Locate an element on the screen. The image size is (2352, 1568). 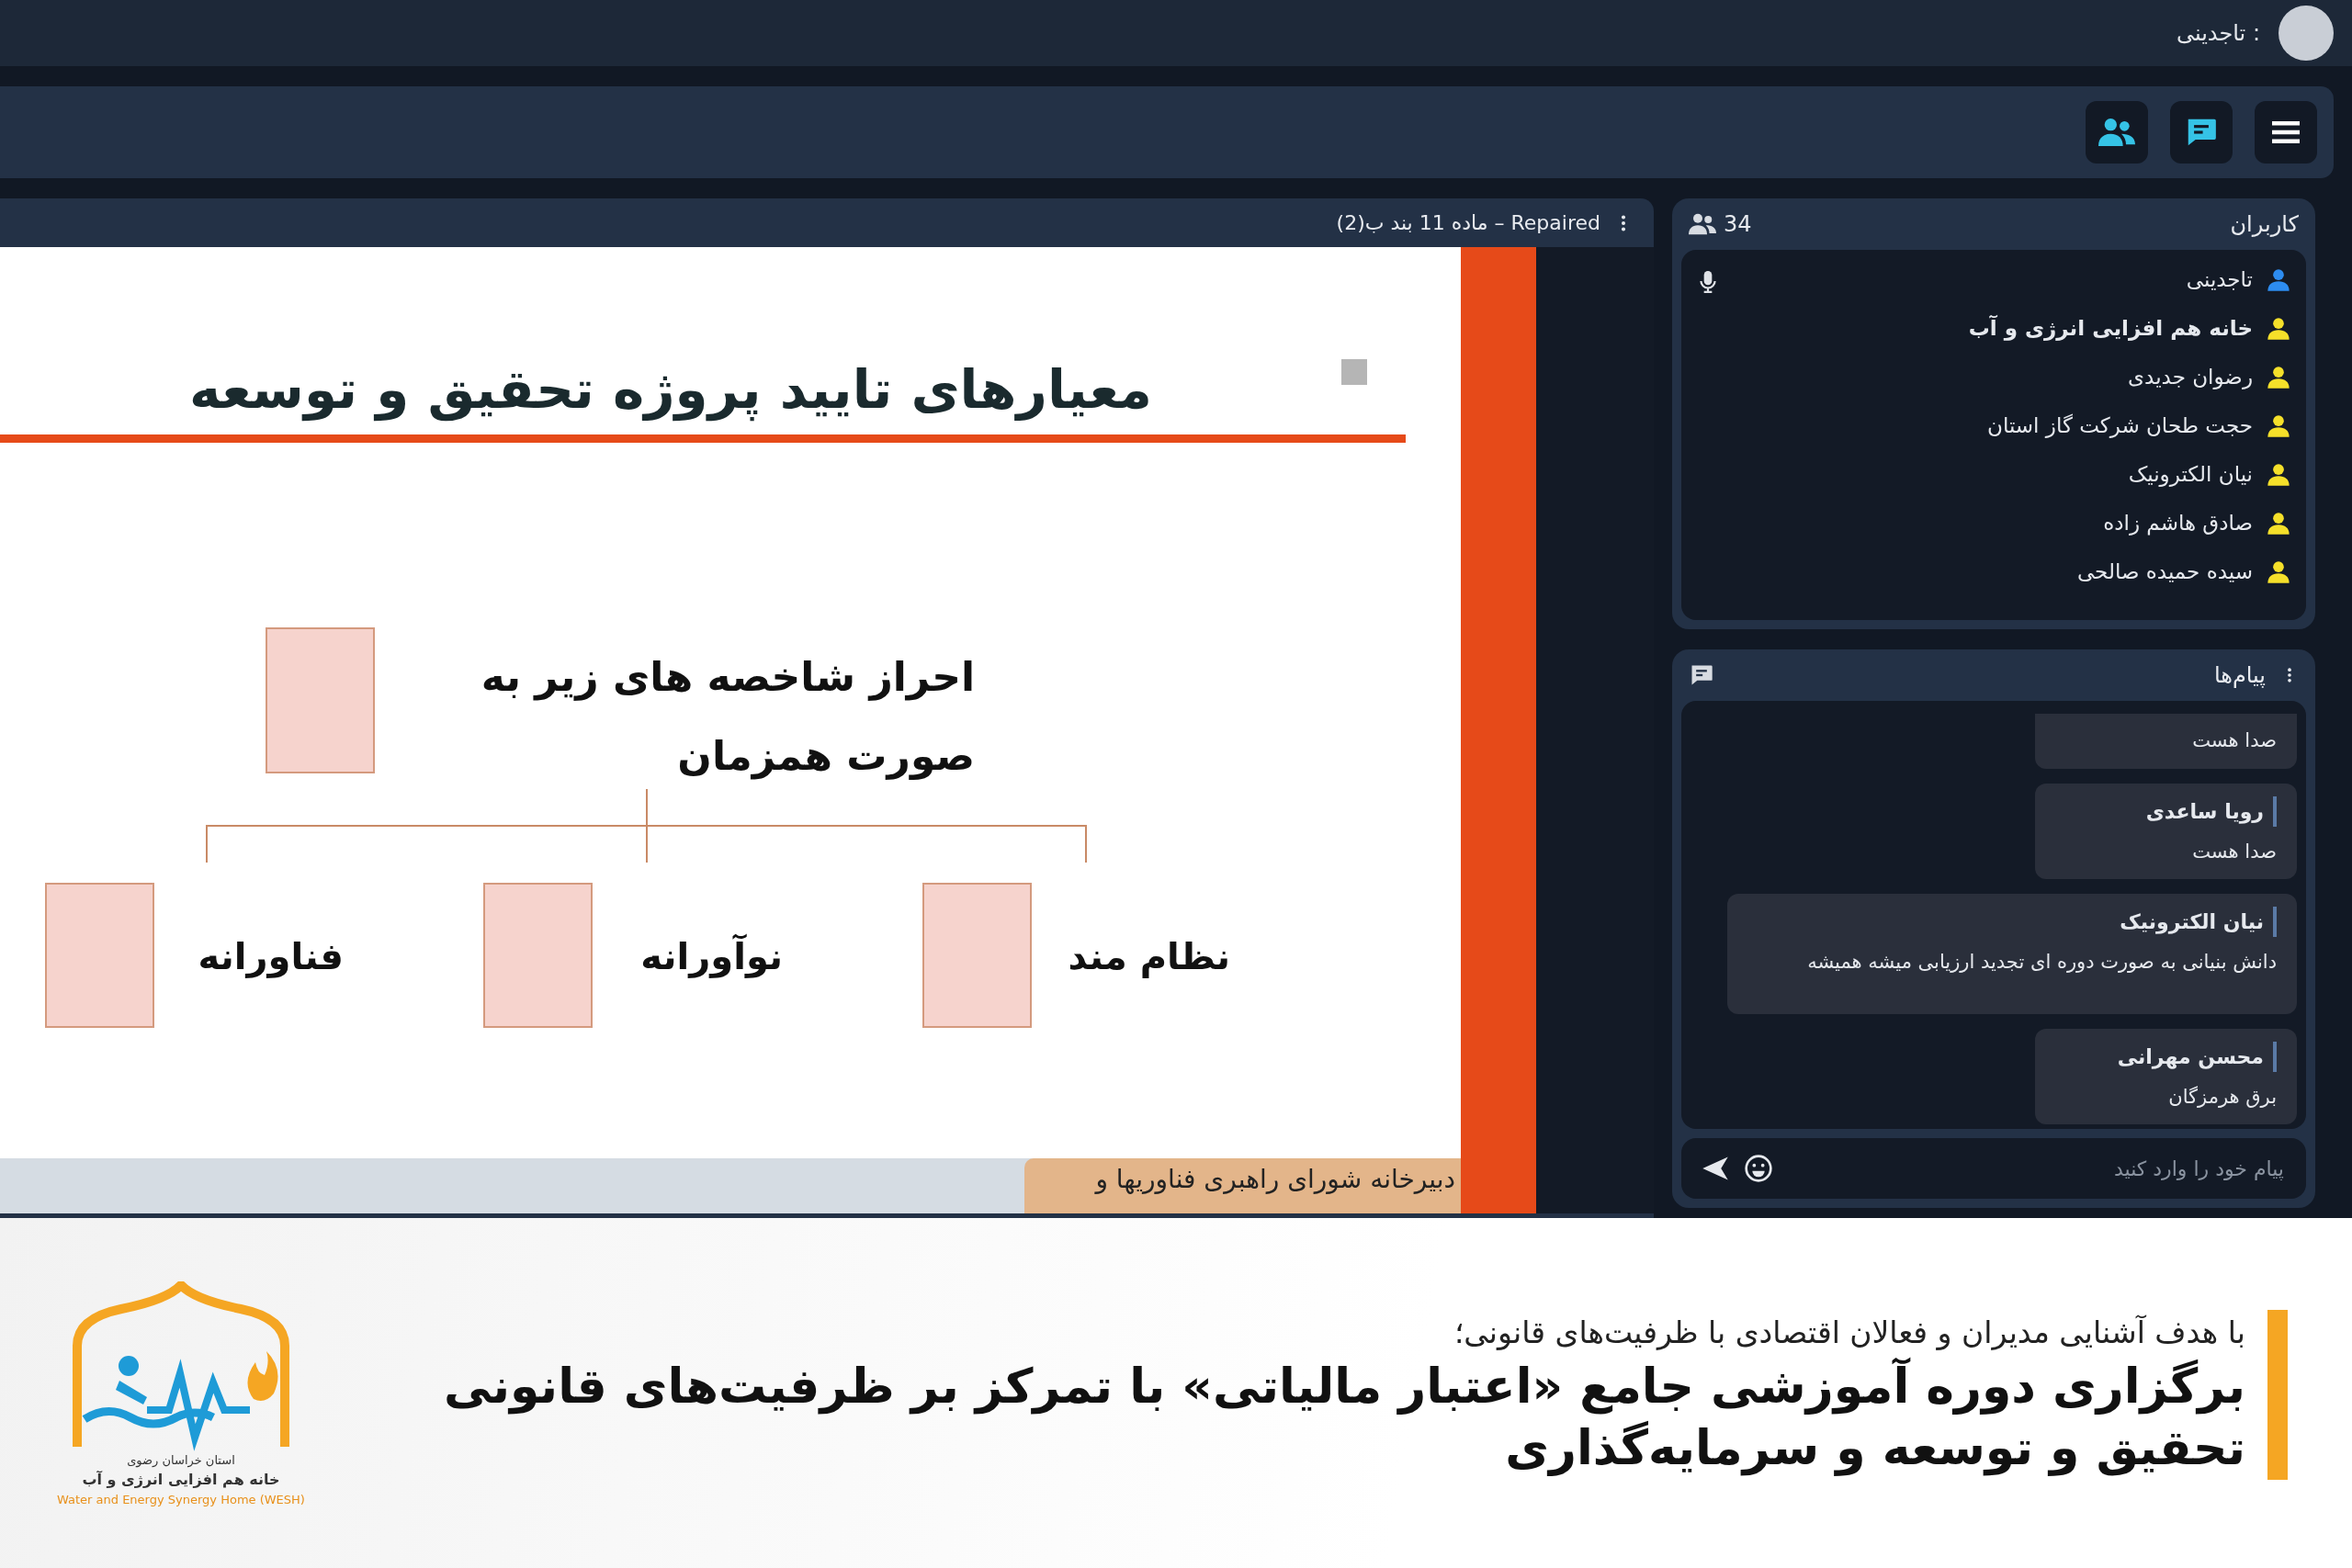
news-headline: تحقیق و توسعه و سرمایه‌گذاری is located at coordinates (1874, 1448).